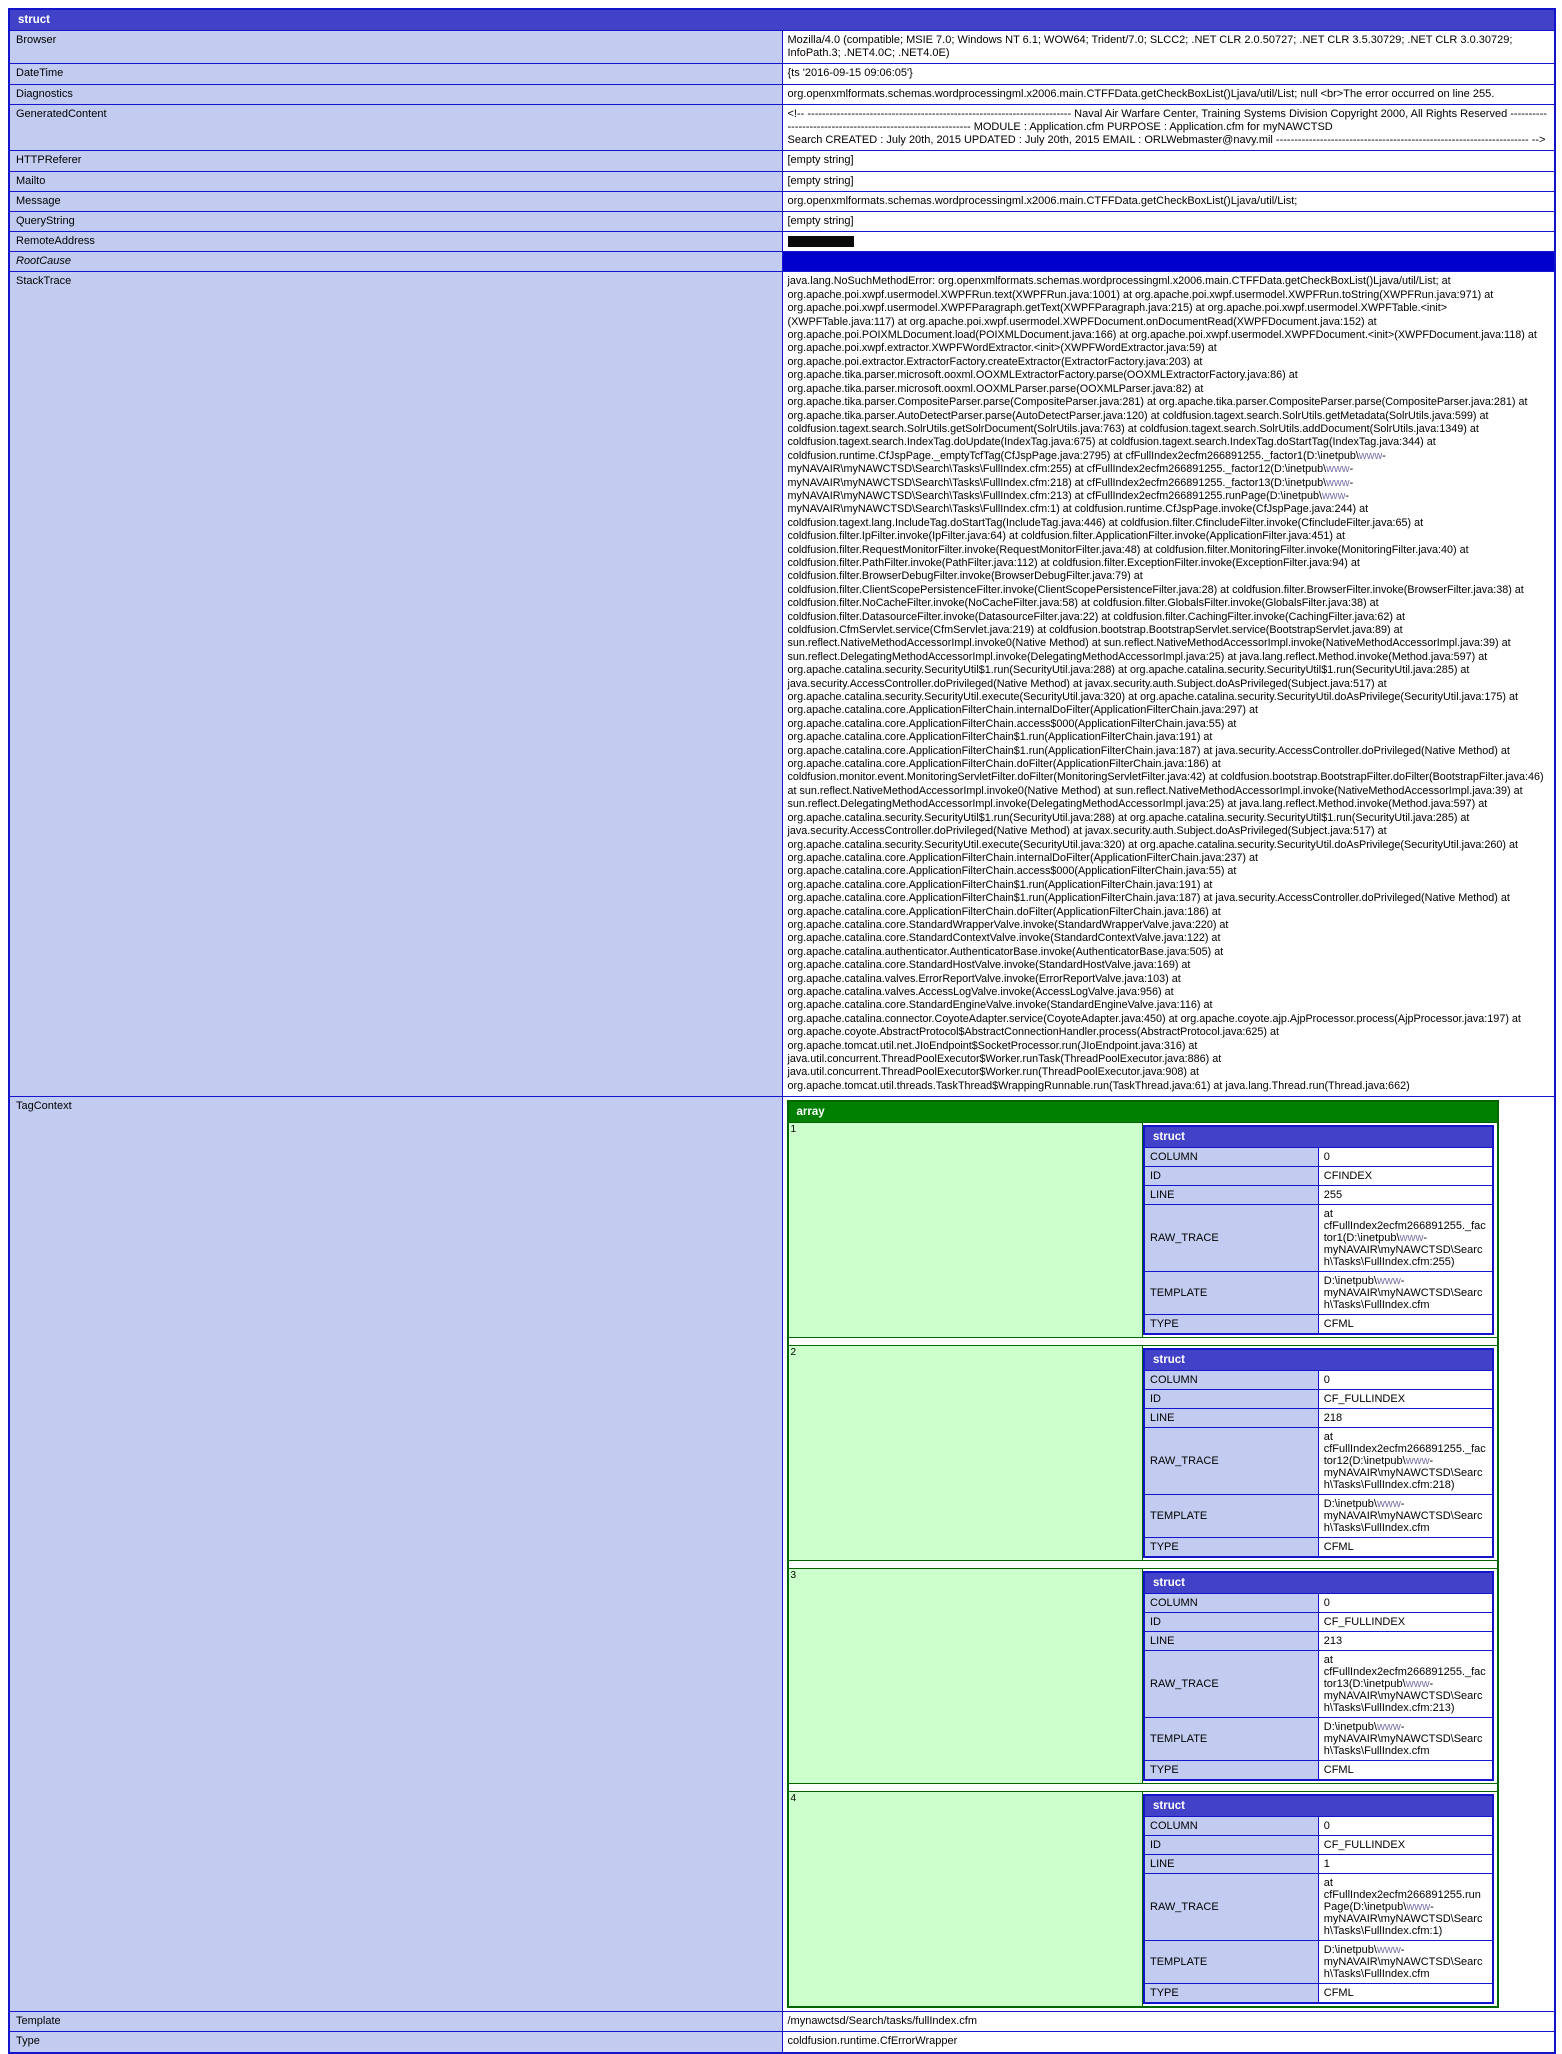 This screenshot has width=1562, height=2054. What do you see at coordinates (395, 47) in the screenshot?
I see `label-browser: Browser` at bounding box center [395, 47].